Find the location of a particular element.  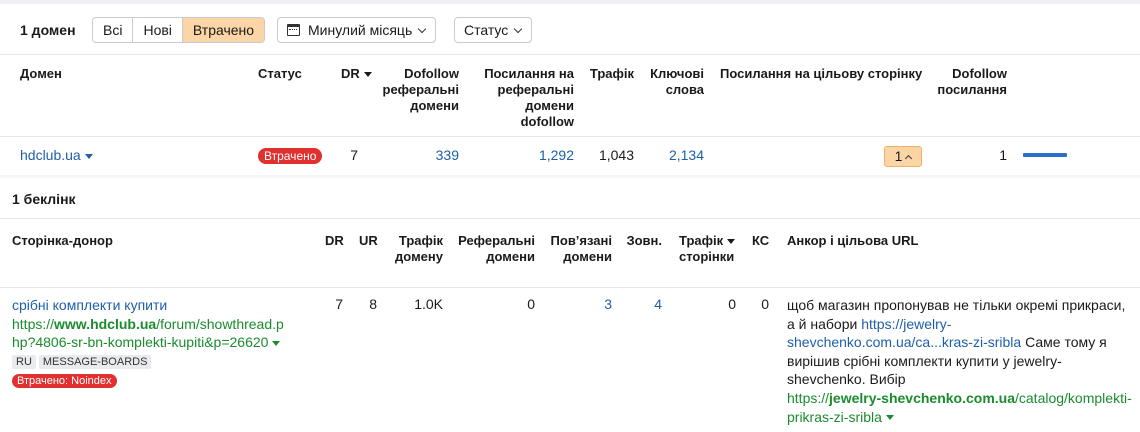

col-header-bl-ur: UR is located at coordinates (368, 241).